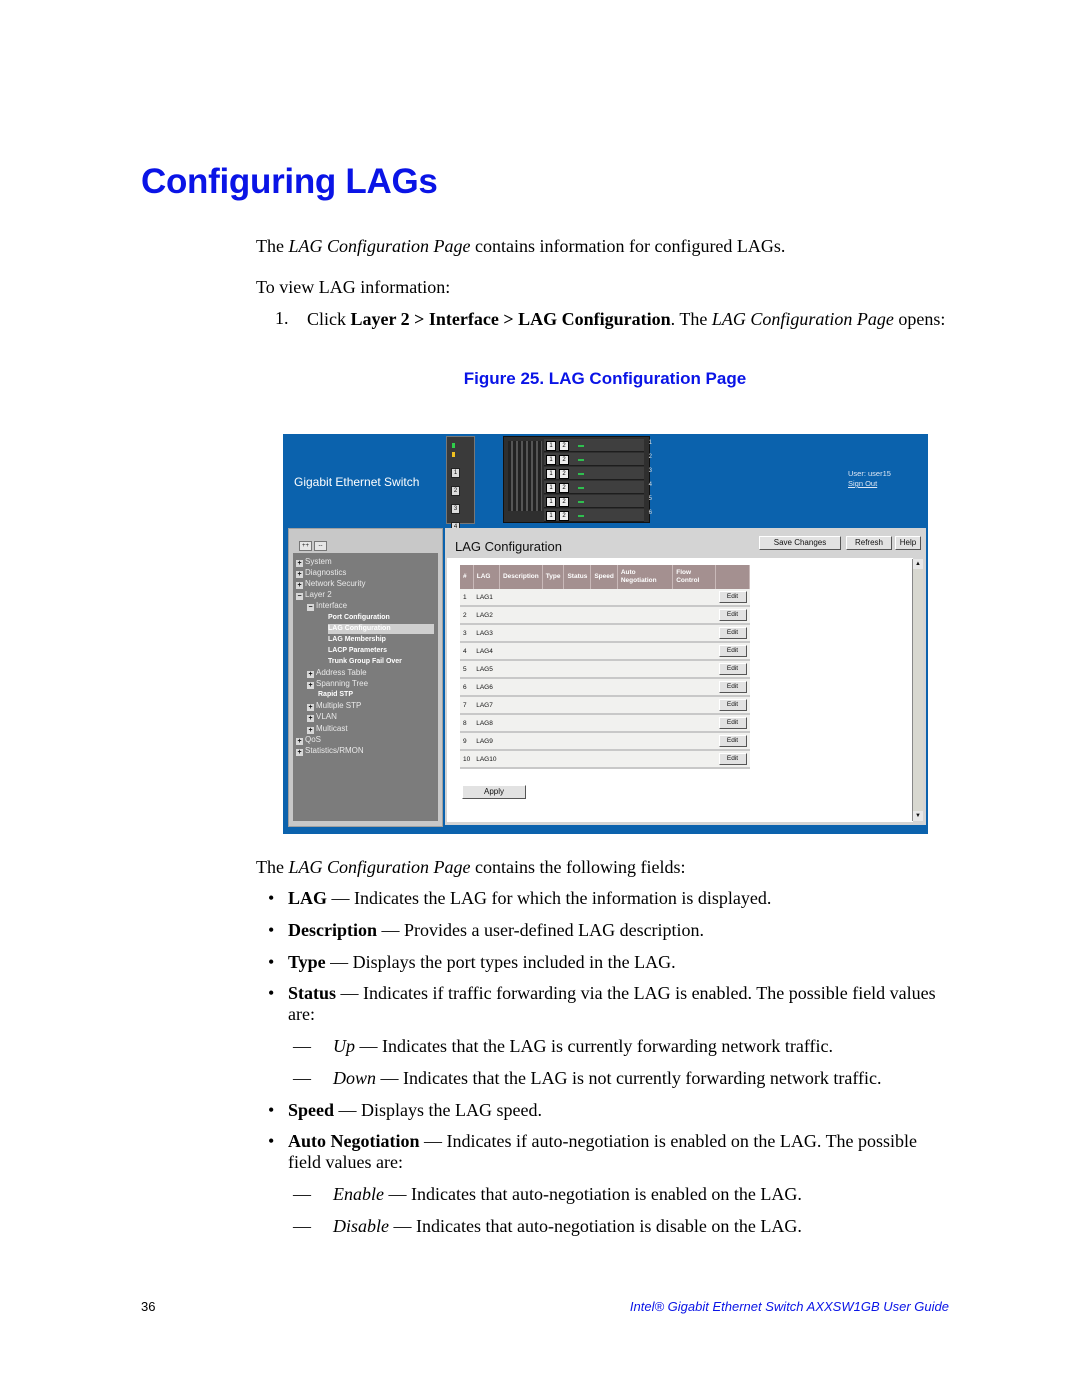  I want to click on tree-item-multiple-stp: + Multiple STP, so click(334, 706).